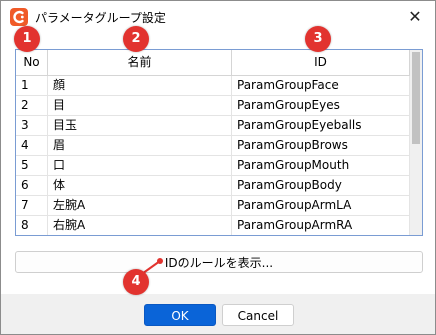 The height and width of the screenshot is (335, 436). What do you see at coordinates (136, 39) in the screenshot?
I see `annotation-badge-2: 2` at bounding box center [136, 39].